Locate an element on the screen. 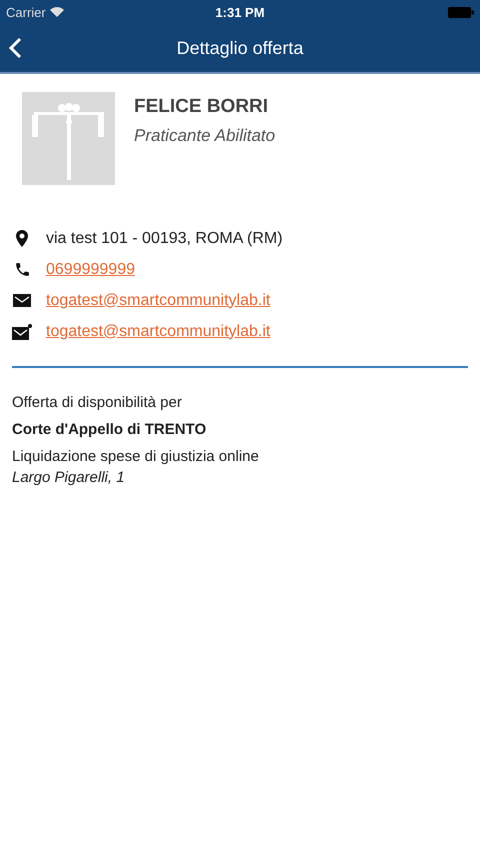  battery-icon is located at coordinates (461, 12).